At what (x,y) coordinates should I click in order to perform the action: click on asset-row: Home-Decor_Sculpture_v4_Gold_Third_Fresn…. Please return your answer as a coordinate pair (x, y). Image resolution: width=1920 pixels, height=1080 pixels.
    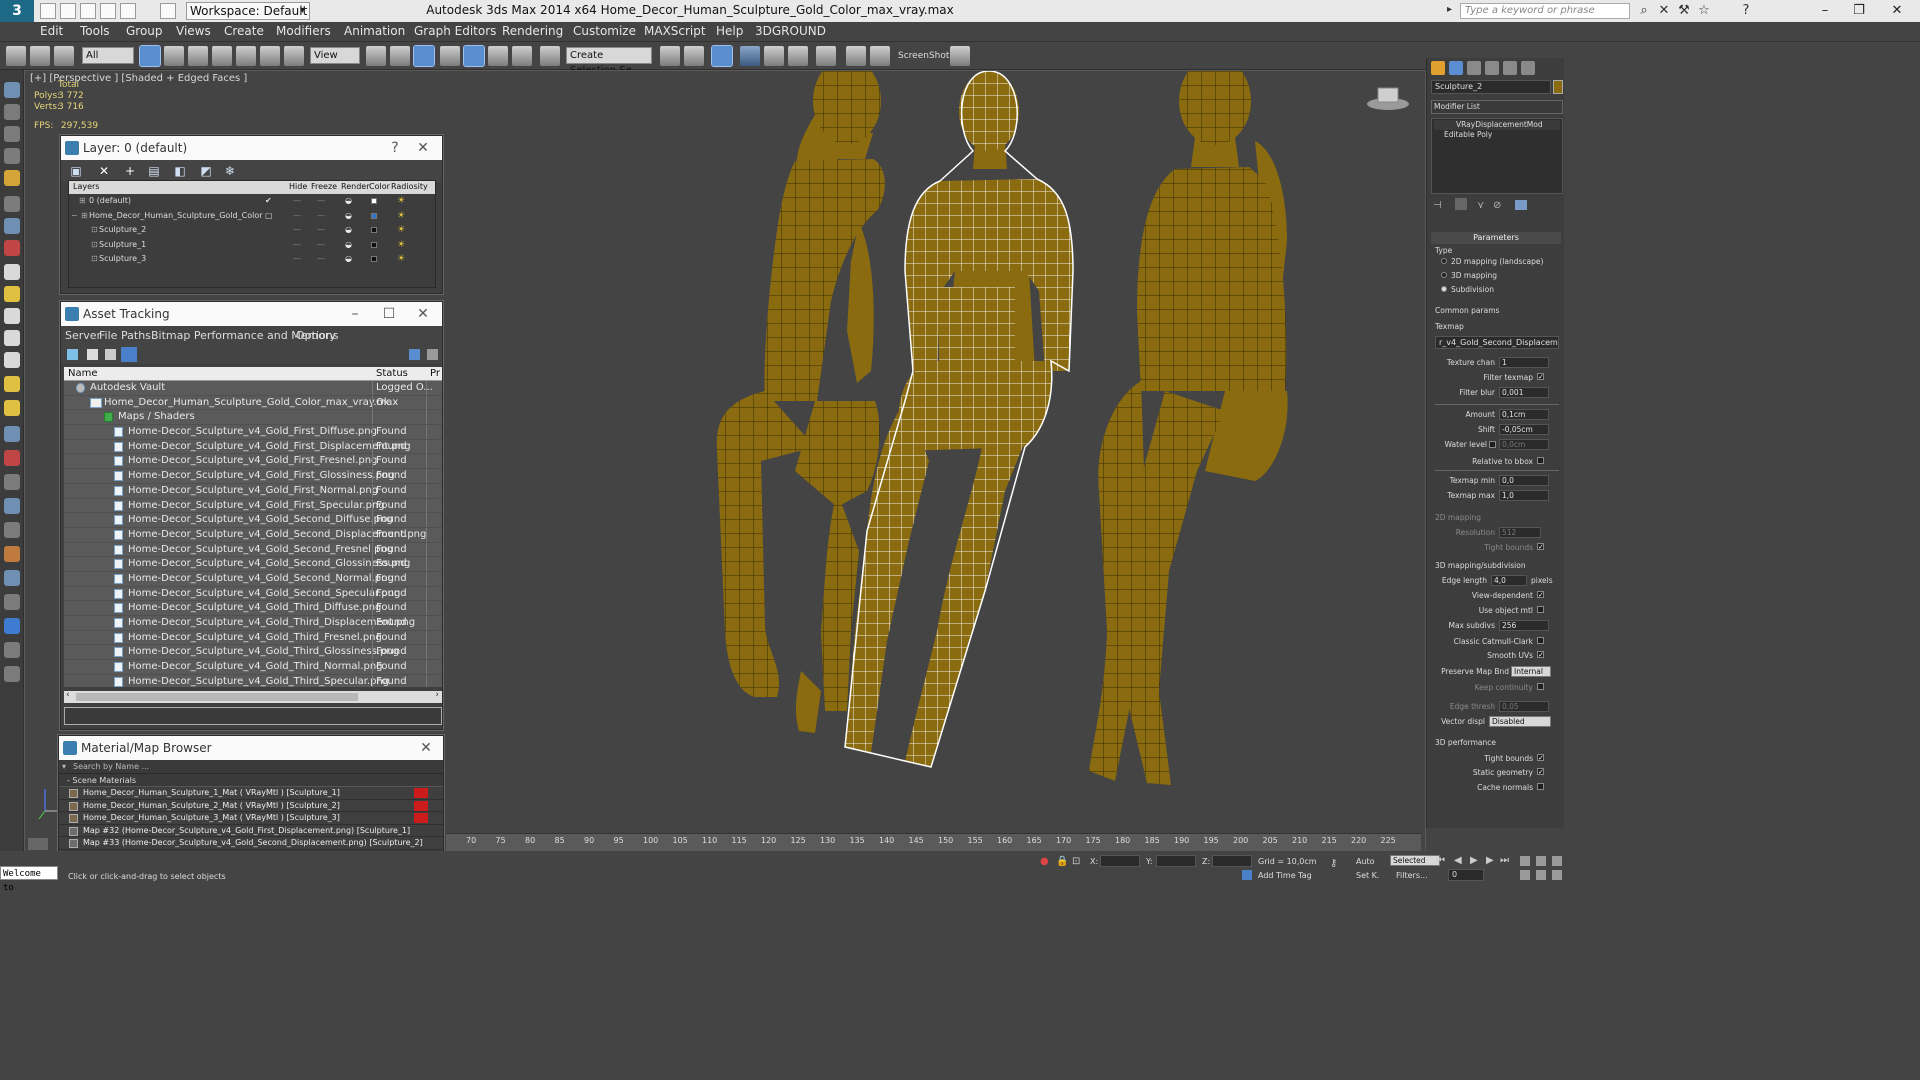
    Looking at the image, I should click on (253, 638).